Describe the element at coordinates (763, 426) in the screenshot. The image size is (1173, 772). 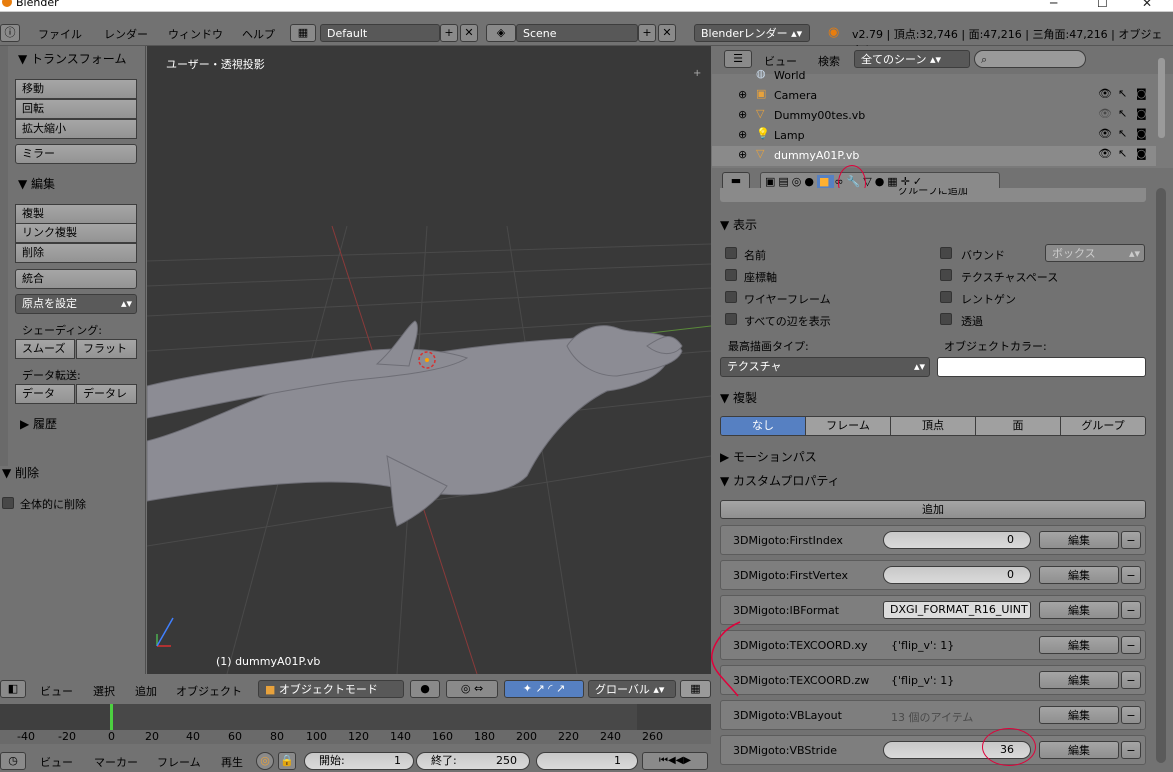
I see `duplication-none-tab: なし` at that location.